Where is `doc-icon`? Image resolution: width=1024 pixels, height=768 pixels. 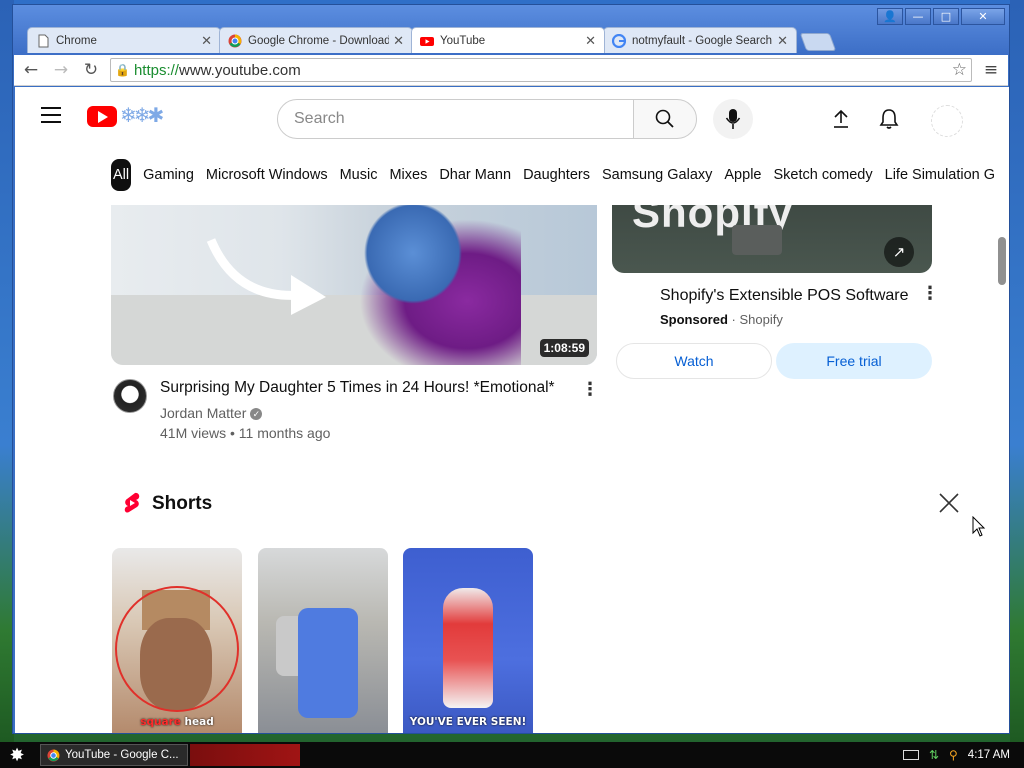
doc-icon is located at coordinates (43, 40).